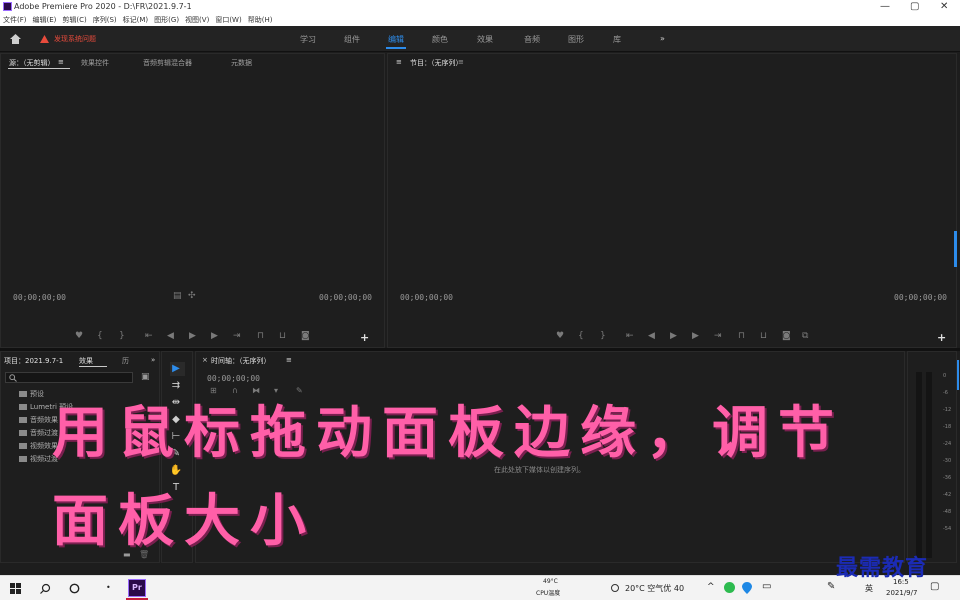  Describe the element at coordinates (958, 375) in the screenshot. I see `audio-meter-resize-handle` at that location.